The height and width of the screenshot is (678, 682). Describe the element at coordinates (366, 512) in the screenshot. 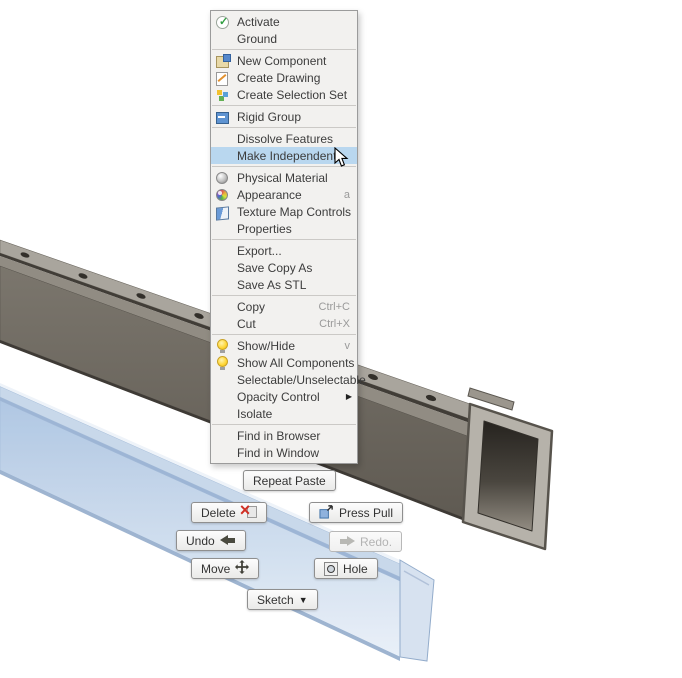

I see `button-label: Press Pull` at that location.